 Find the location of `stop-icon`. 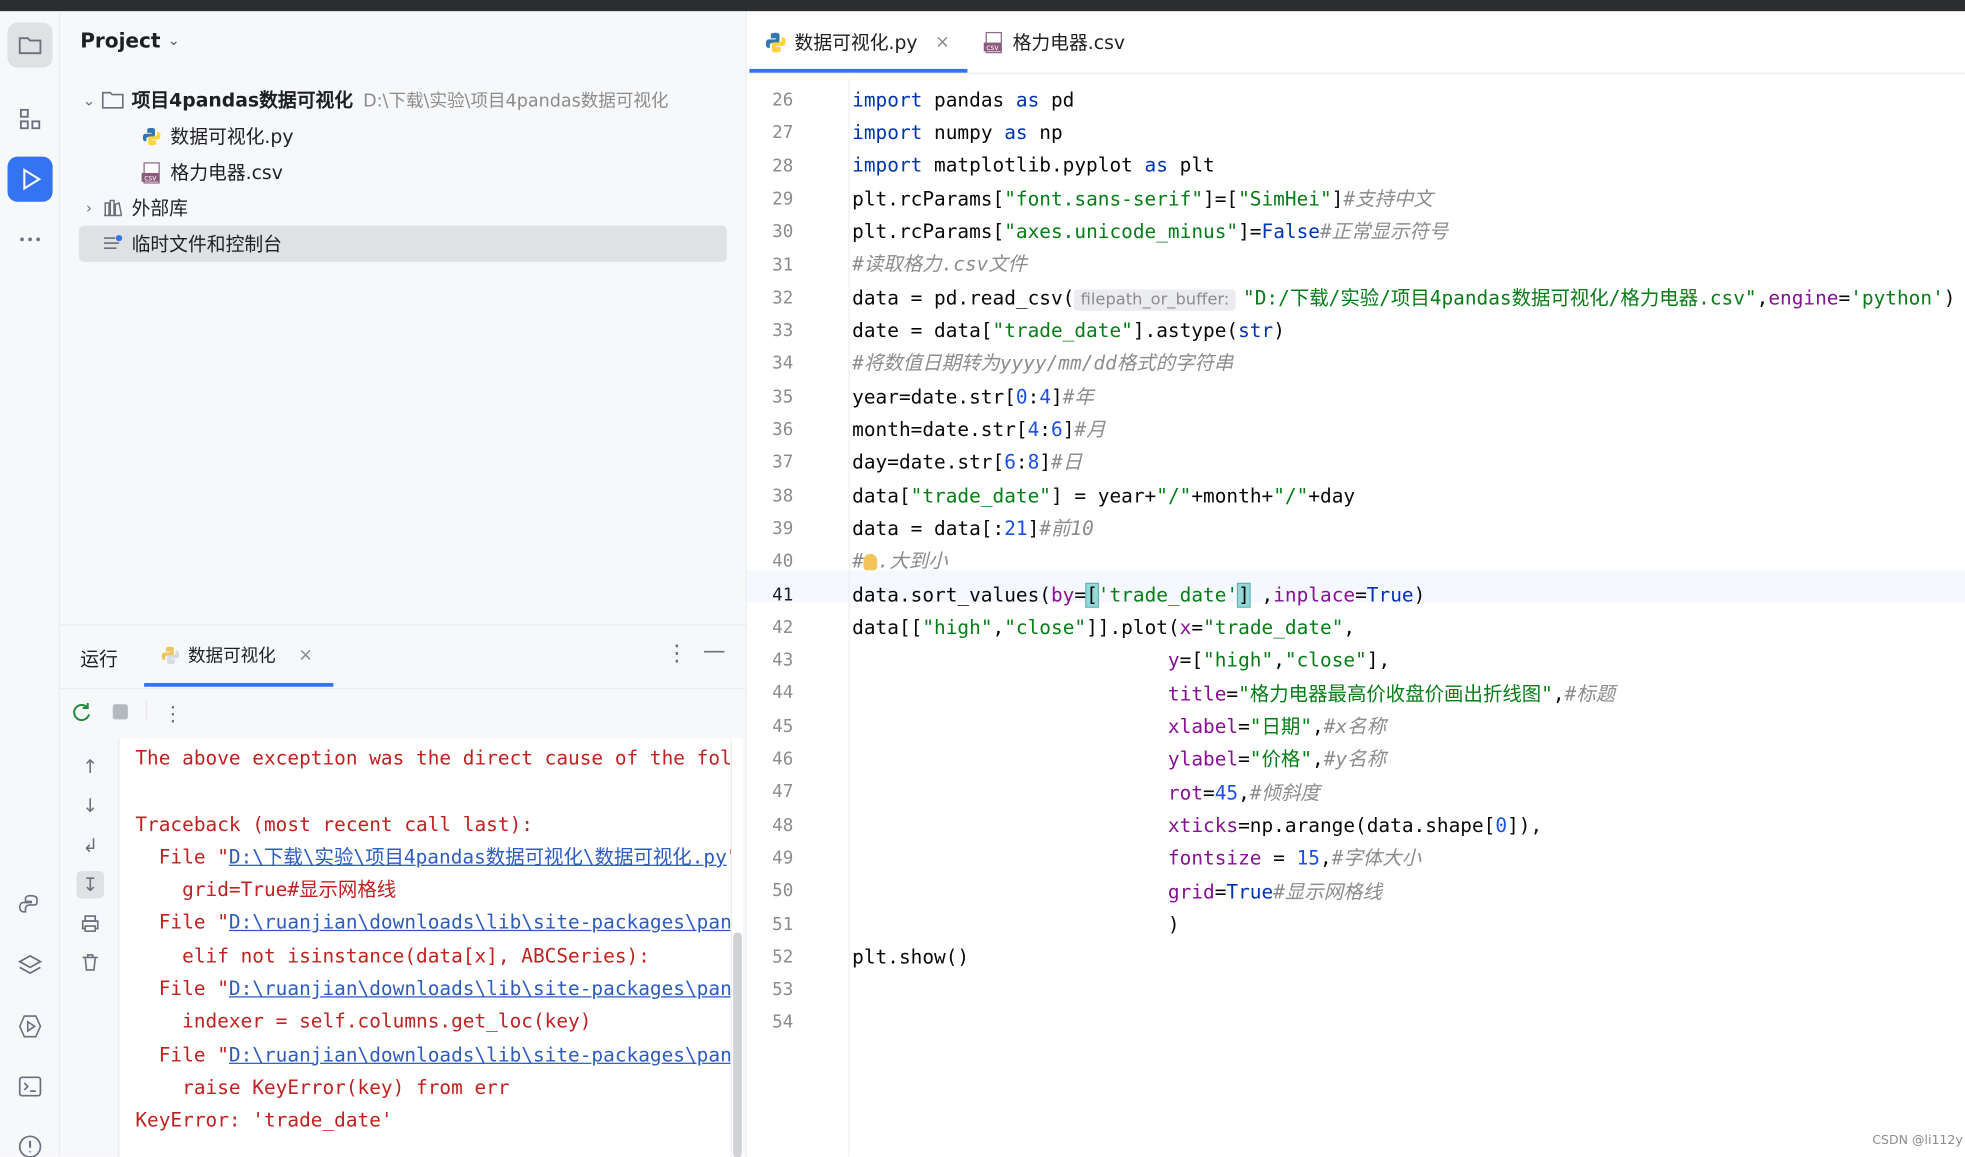

stop-icon is located at coordinates (120, 714).